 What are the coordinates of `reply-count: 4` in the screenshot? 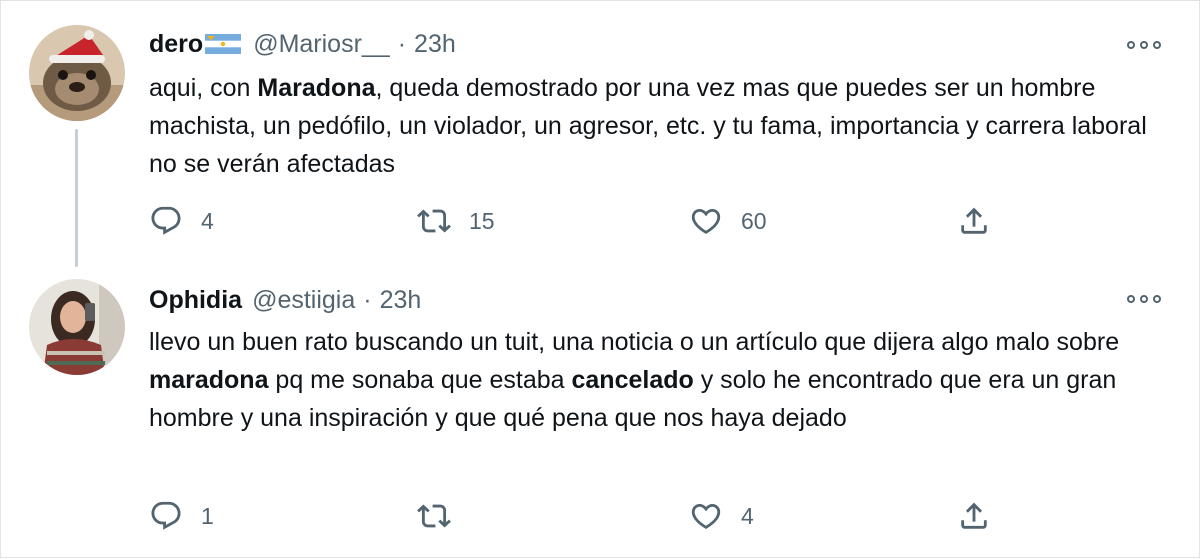 It's located at (207, 220).